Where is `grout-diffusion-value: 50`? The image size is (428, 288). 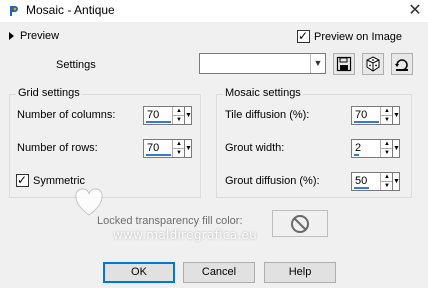 grout-diffusion-value: 50 is located at coordinates (361, 181).